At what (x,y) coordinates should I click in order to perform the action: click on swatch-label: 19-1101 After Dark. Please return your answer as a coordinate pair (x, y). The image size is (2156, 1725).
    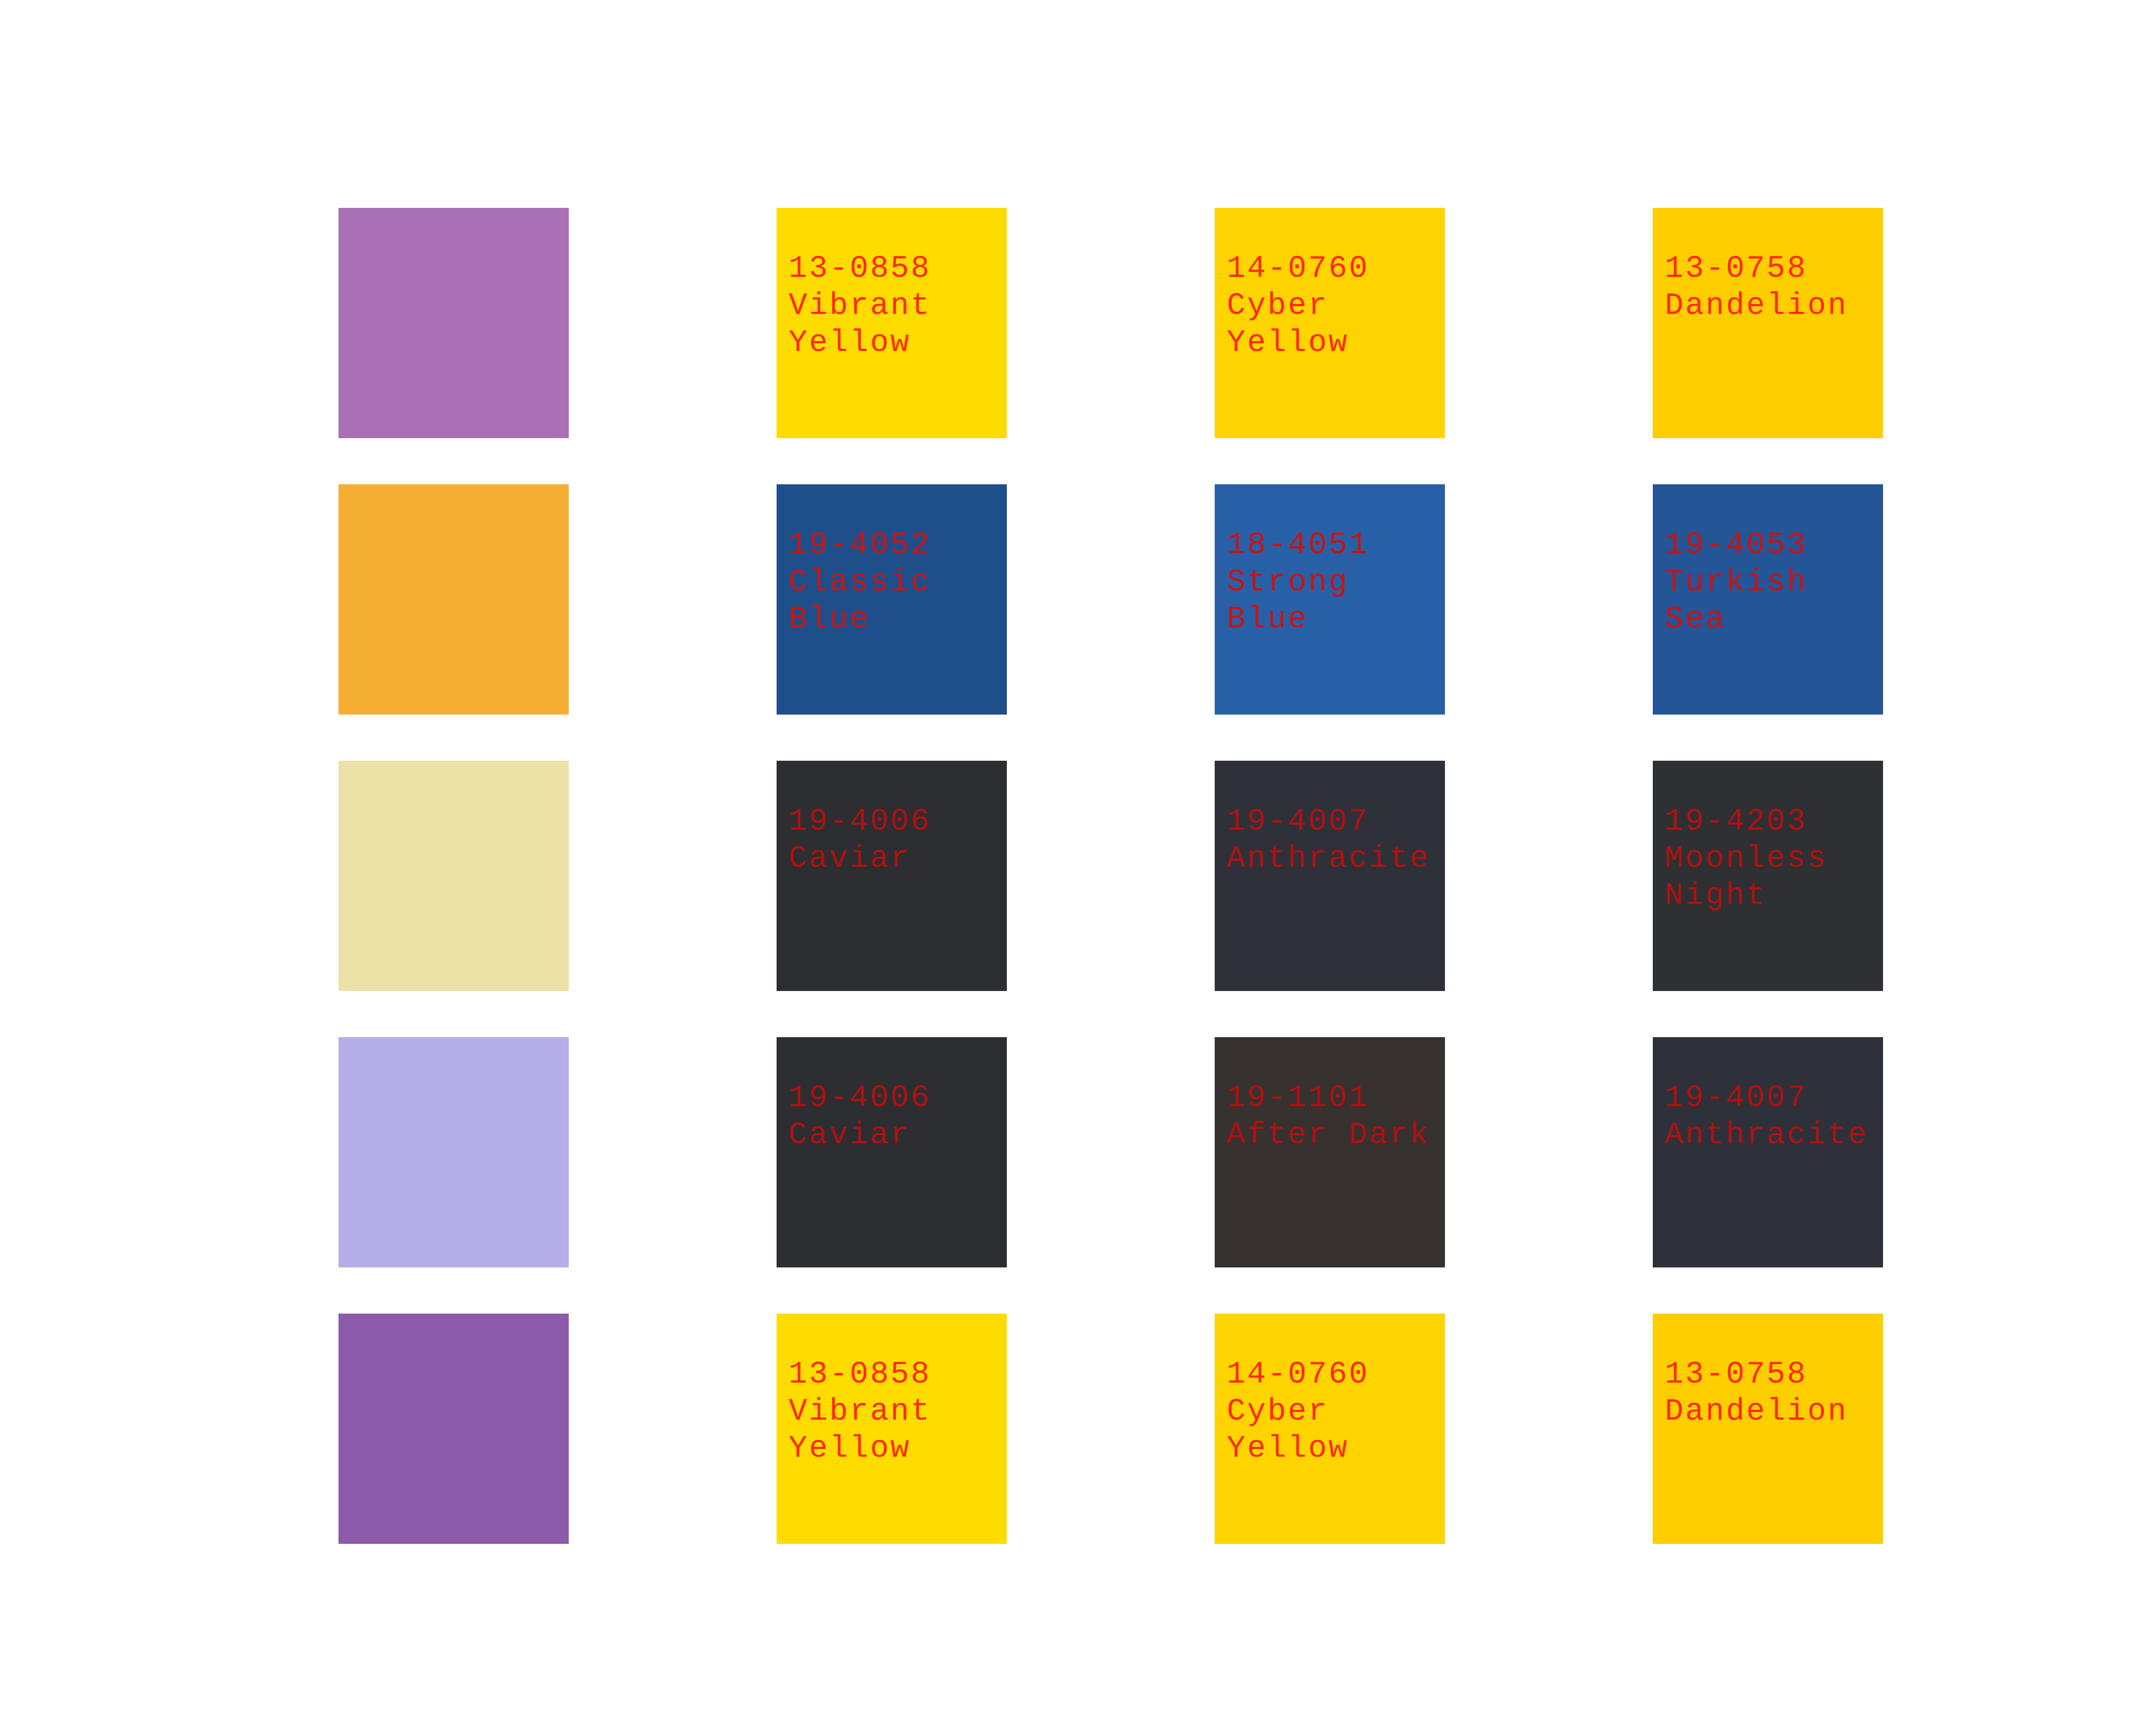
    Looking at the image, I should click on (1336, 1117).